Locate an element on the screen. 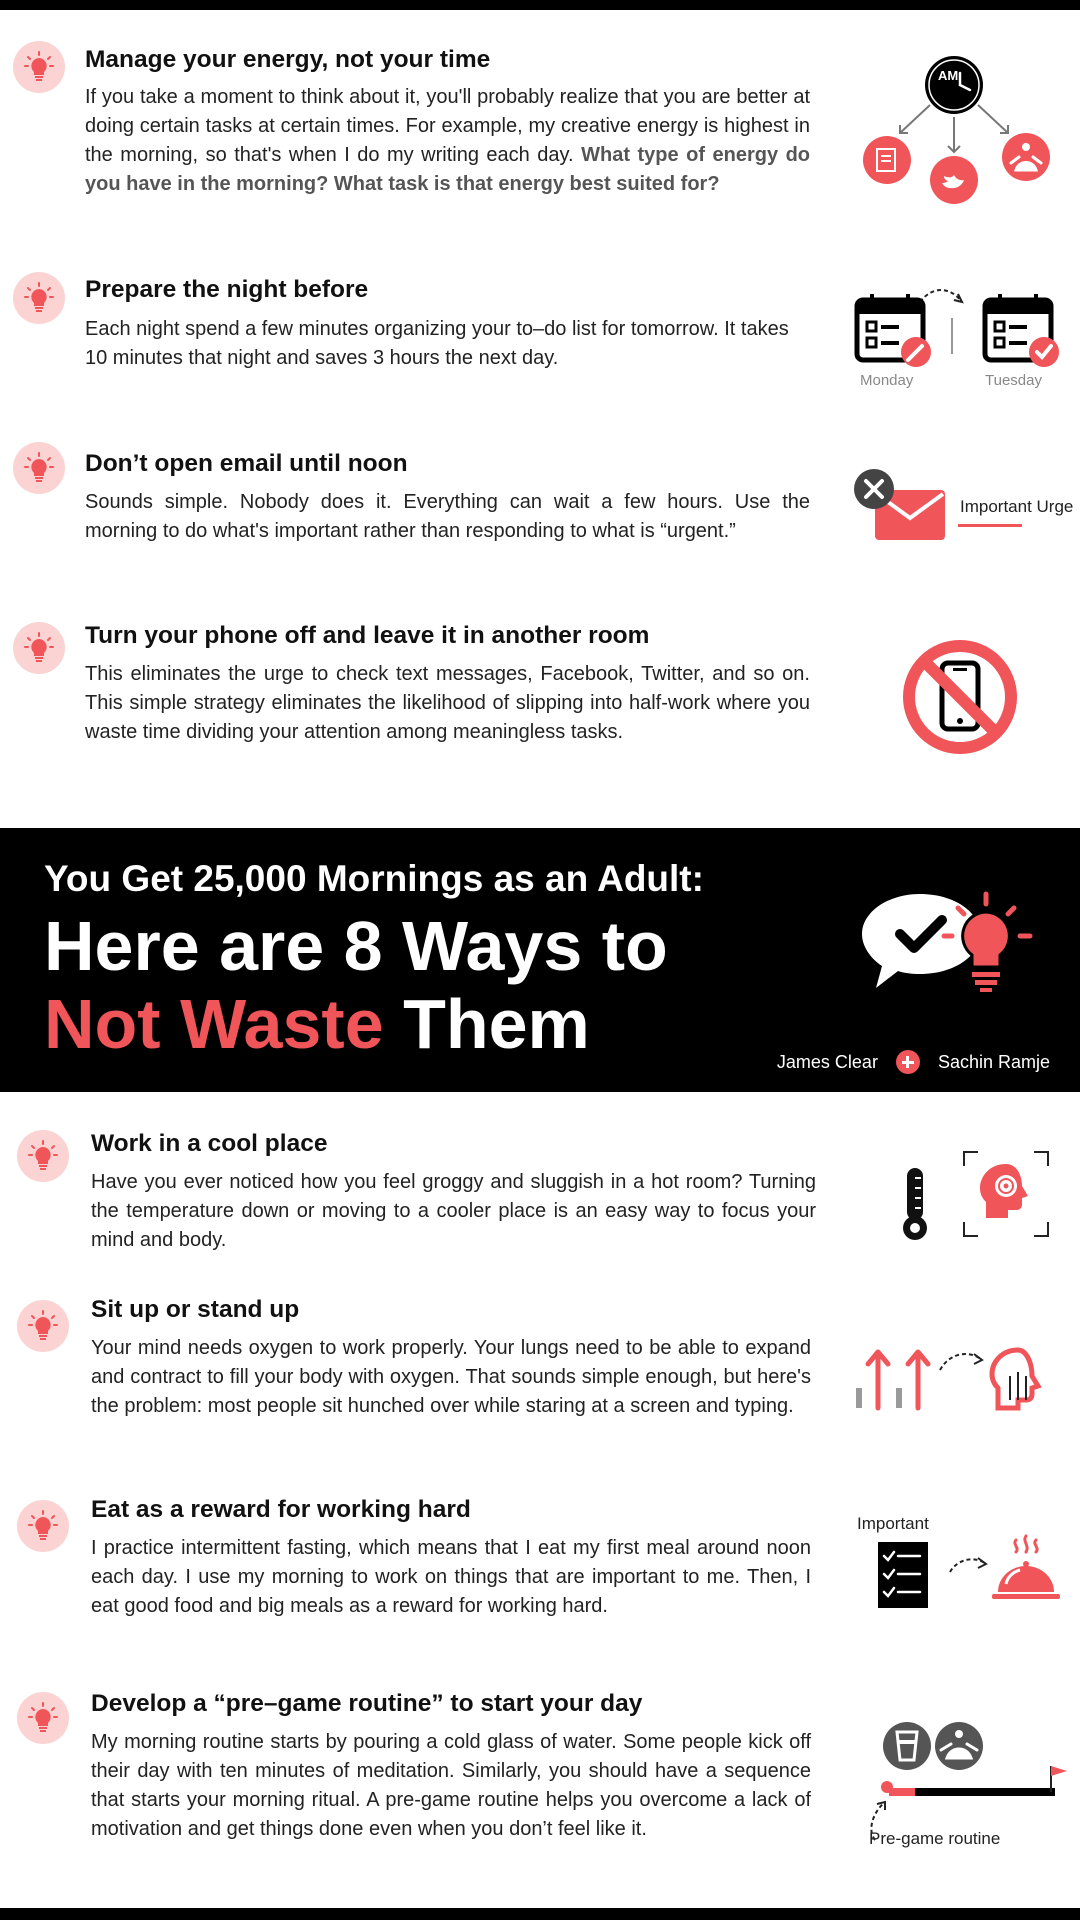 Image resolution: width=1080 pixels, height=1920 pixels. important-urgent-caption: Important Urge is located at coordinates (1017, 506).